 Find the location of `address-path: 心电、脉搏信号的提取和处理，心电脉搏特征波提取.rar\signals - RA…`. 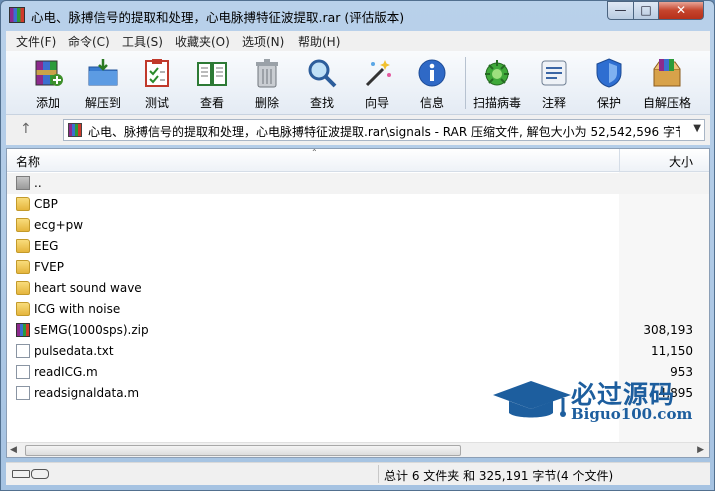

address-path: 心电、脉搏信号的提取和处理，心电脉搏特征波提取.rar\signals - RA… is located at coordinates (384, 132).